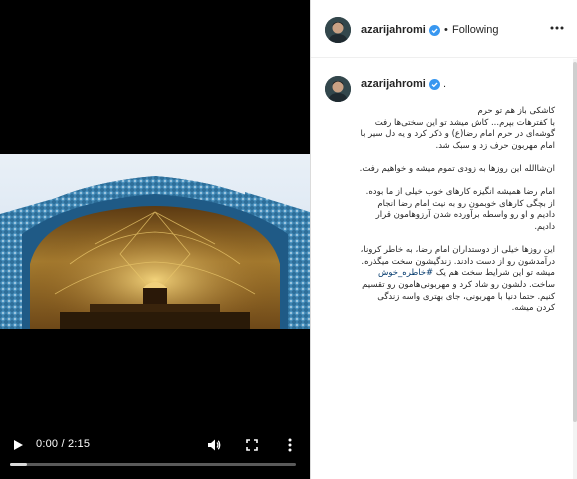  What do you see at coordinates (445, 84) in the screenshot?
I see `caption-period: .` at bounding box center [445, 84].